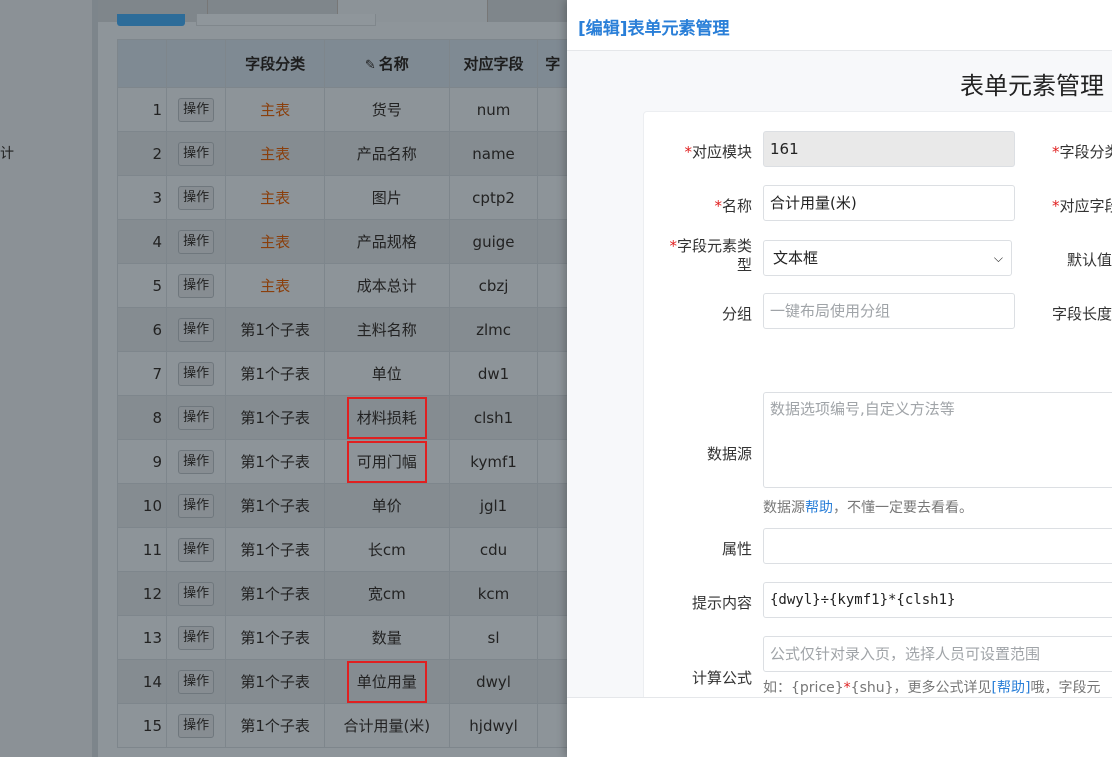 The image size is (1112, 757). I want to click on table-row: 14 操作 第1个子表 单位用量 dwyl, so click(342, 681).